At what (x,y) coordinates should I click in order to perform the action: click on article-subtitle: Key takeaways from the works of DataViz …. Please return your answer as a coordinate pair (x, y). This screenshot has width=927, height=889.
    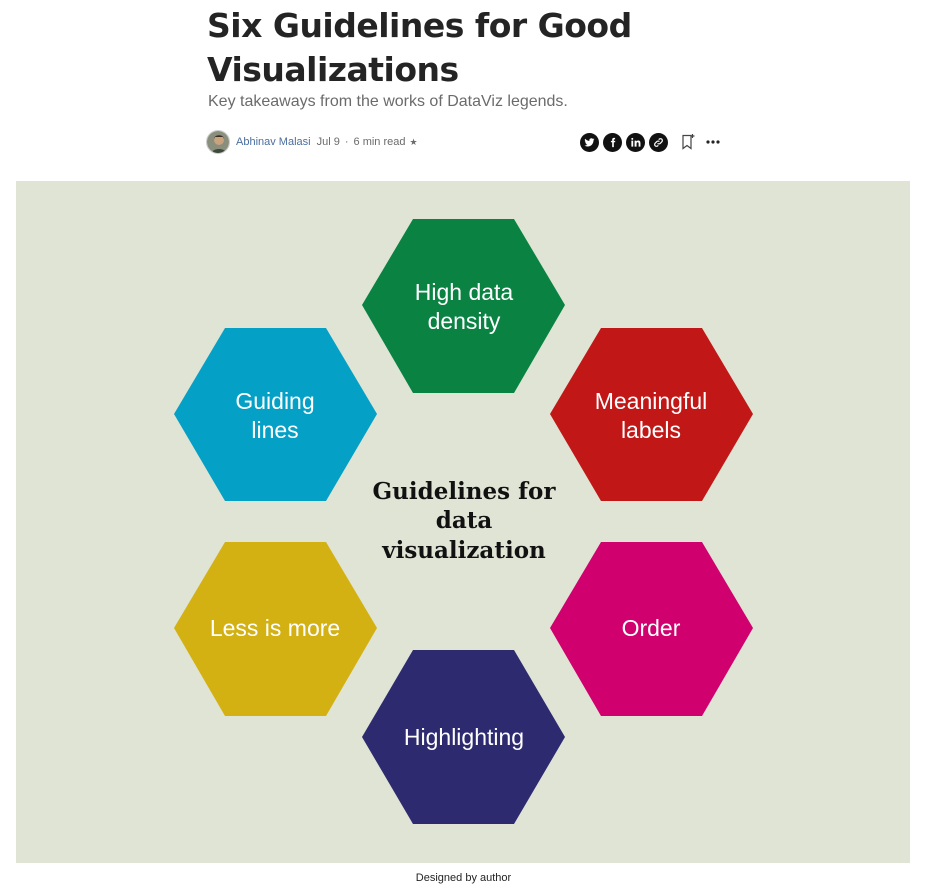
    Looking at the image, I should click on (388, 101).